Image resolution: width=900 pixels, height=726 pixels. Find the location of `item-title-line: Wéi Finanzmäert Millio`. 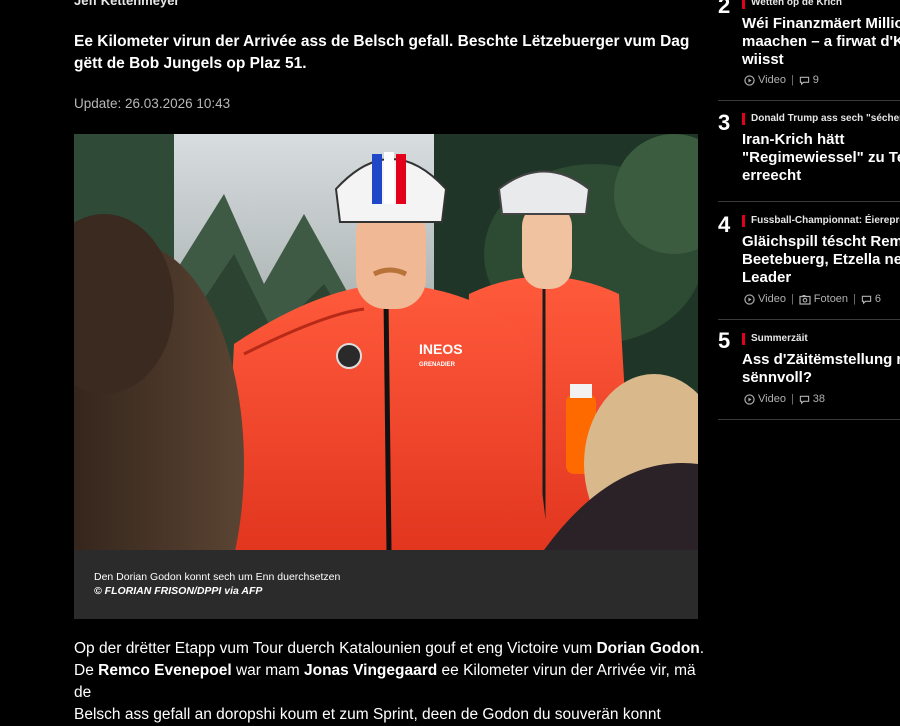

item-title-line: Wéi Finanzmäert Millio is located at coordinates (821, 24).